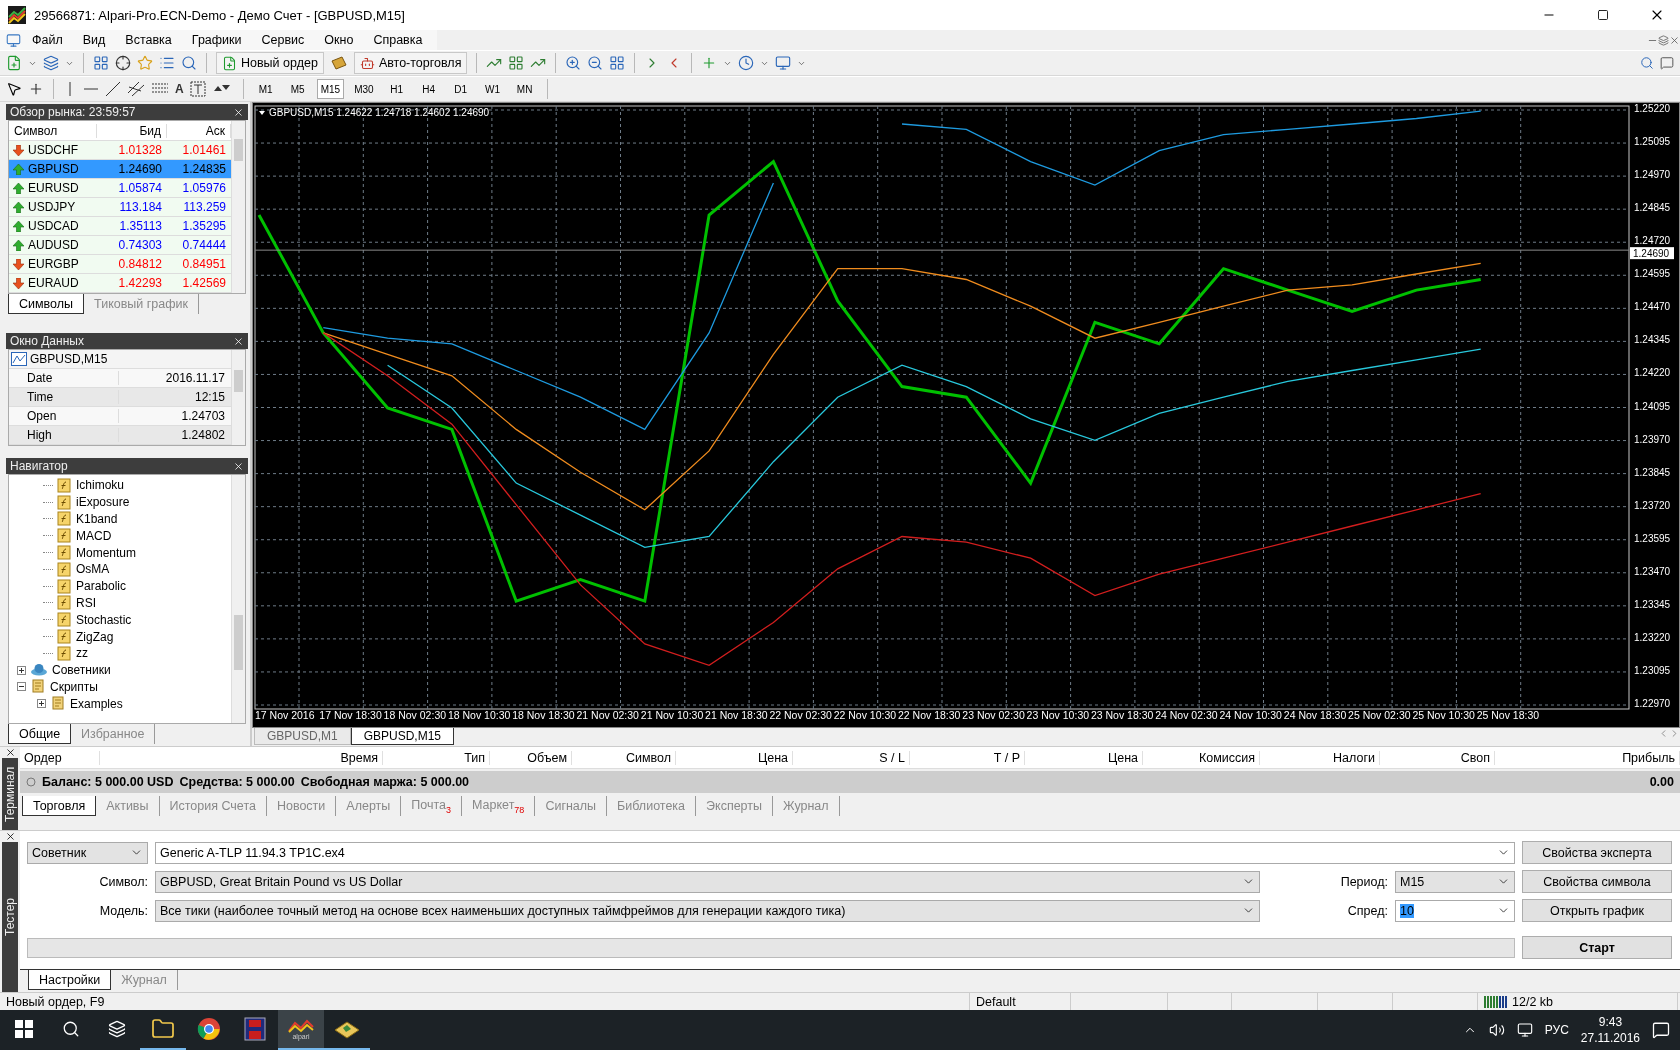 The height and width of the screenshot is (1050, 1680). What do you see at coordinates (1597, 881) in the screenshot?
I see `action-button: Свойства символа` at bounding box center [1597, 881].